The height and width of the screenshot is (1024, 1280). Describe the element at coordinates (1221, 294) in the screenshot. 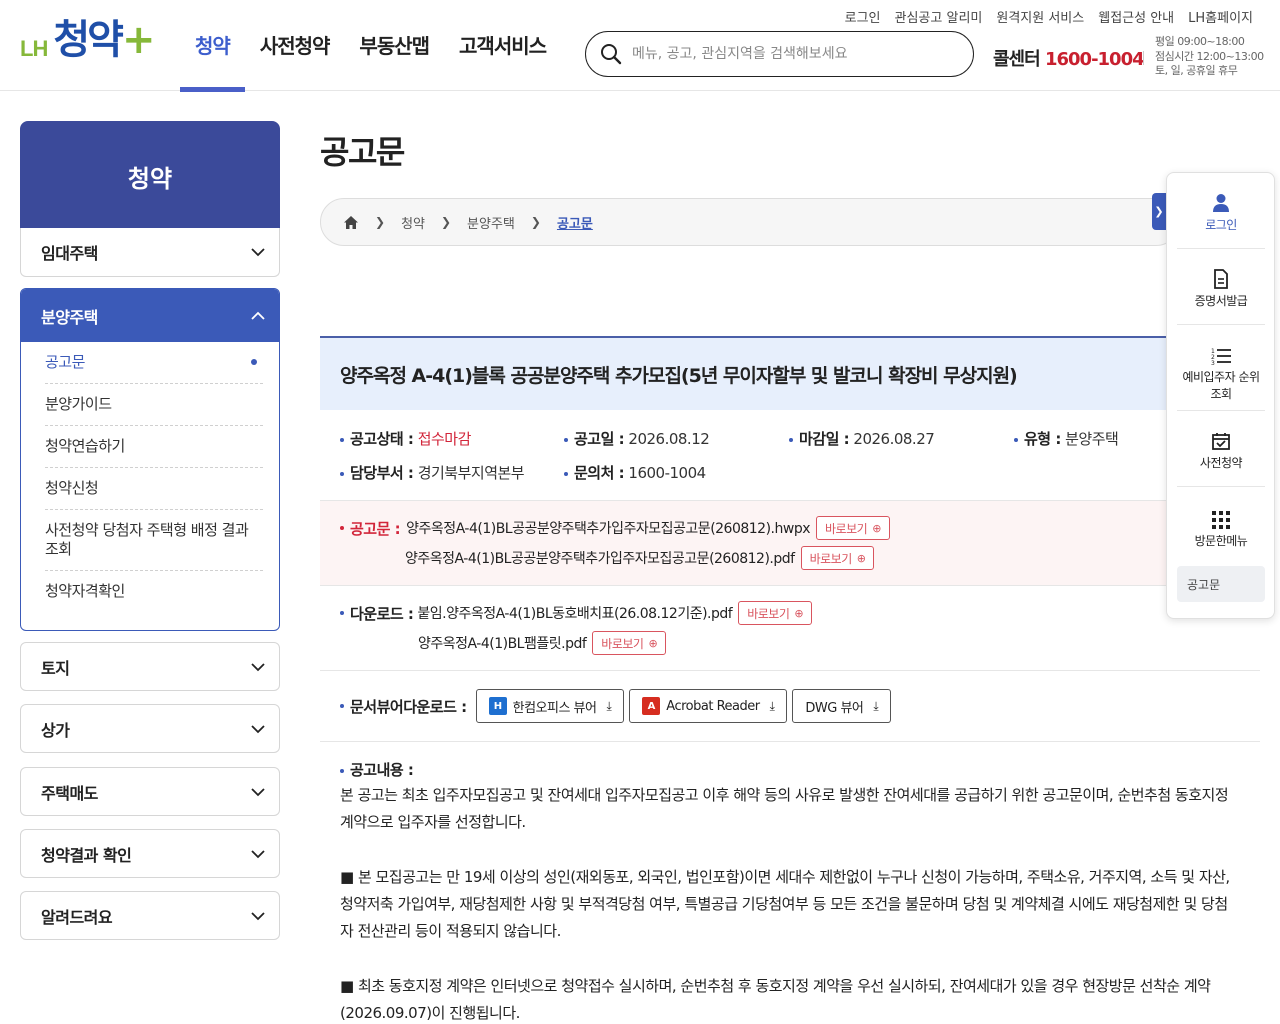

I see `quick-certificate: 증명서발급` at that location.